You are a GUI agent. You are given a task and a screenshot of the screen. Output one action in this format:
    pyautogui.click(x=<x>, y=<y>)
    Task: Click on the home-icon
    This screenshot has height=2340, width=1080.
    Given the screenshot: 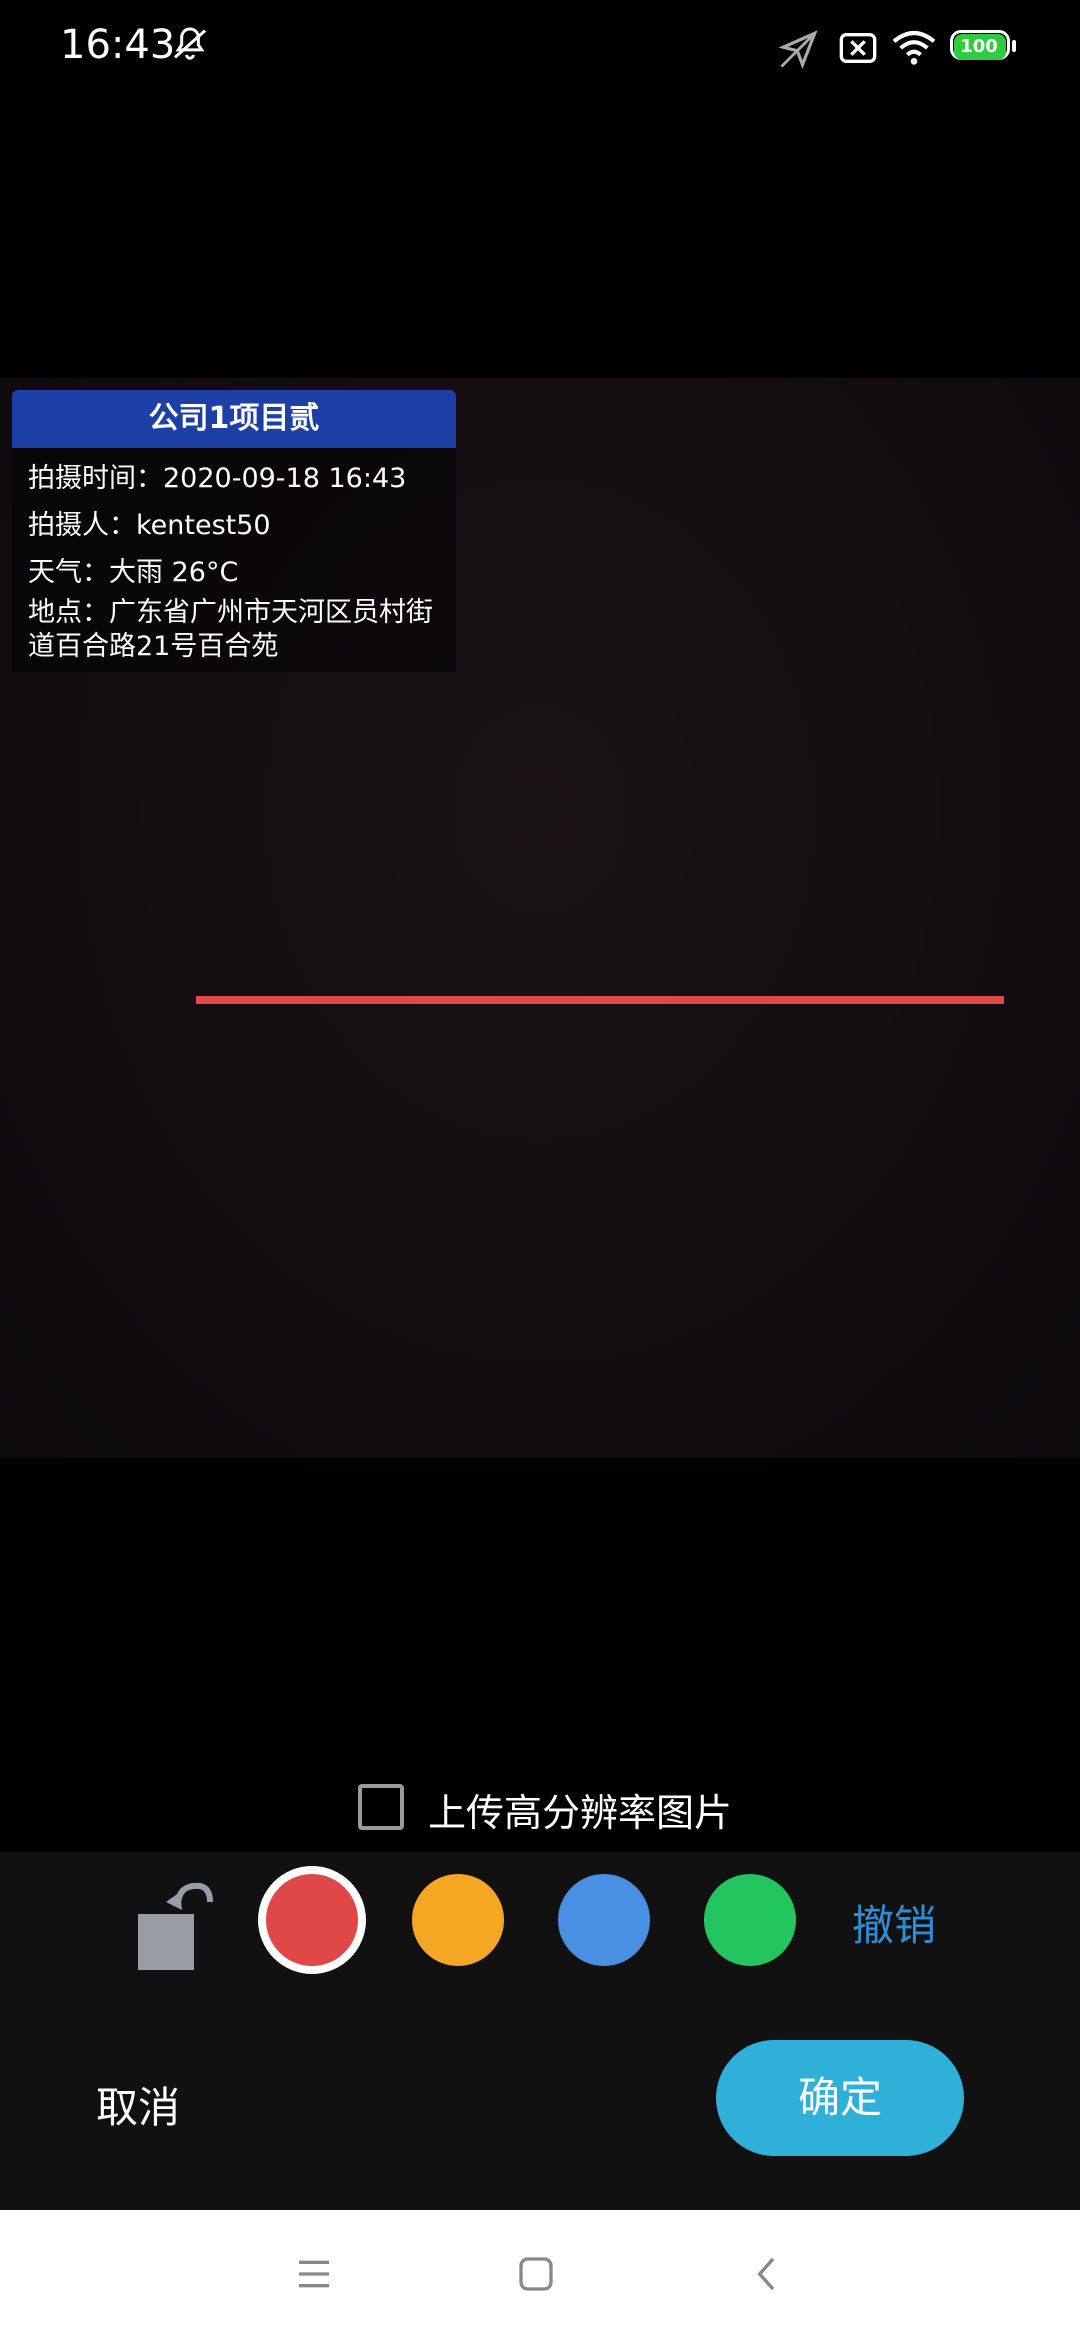 What is the action you would take?
    pyautogui.click(x=536, y=2274)
    